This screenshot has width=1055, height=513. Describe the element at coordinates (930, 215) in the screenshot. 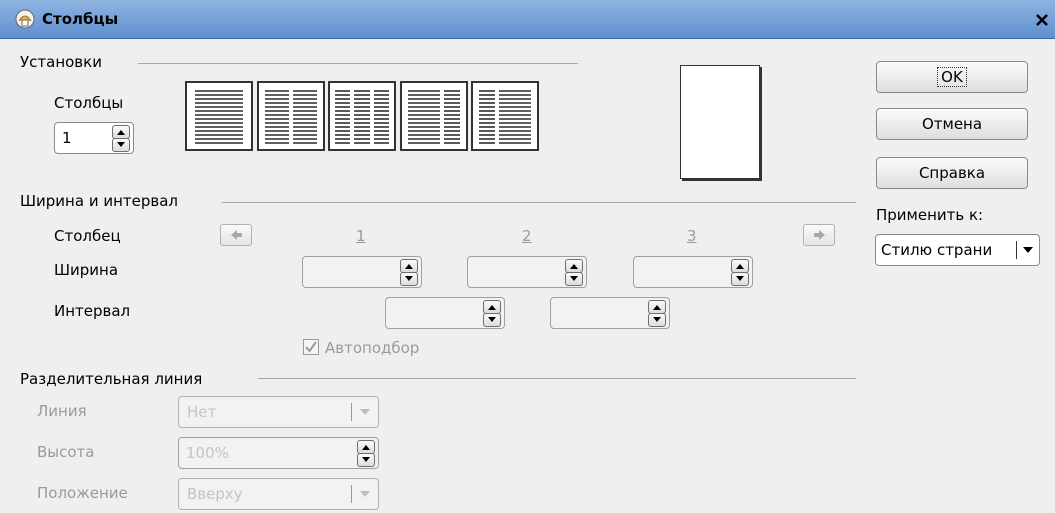

I see `apply-to-label: Применить к:` at that location.